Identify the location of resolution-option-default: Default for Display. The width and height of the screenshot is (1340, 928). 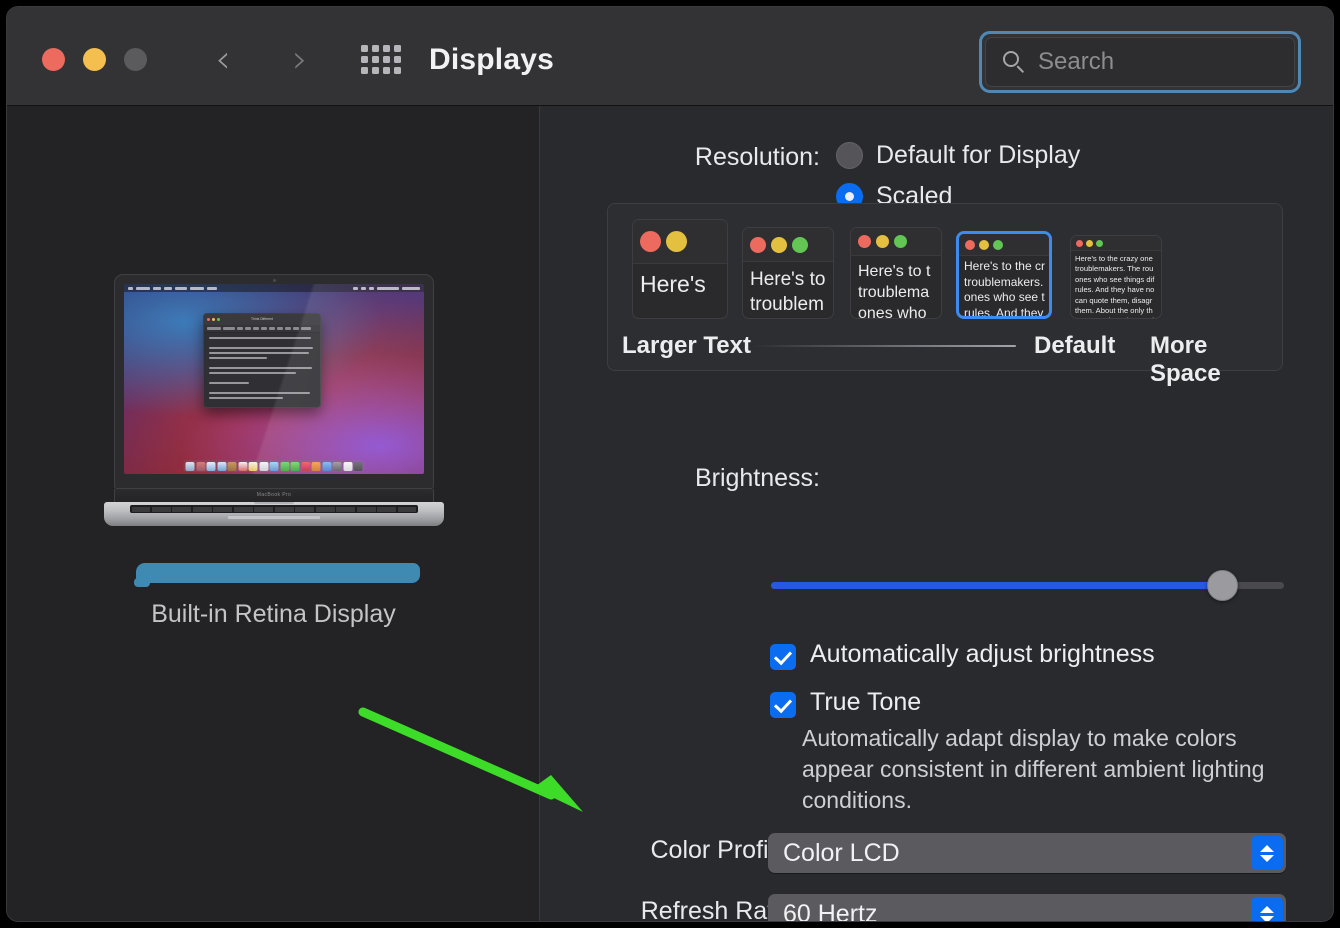
(958, 155).